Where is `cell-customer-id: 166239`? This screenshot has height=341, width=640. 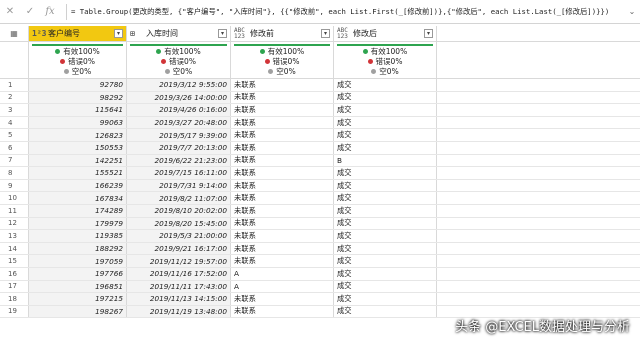 cell-customer-id: 166239 is located at coordinates (78, 185).